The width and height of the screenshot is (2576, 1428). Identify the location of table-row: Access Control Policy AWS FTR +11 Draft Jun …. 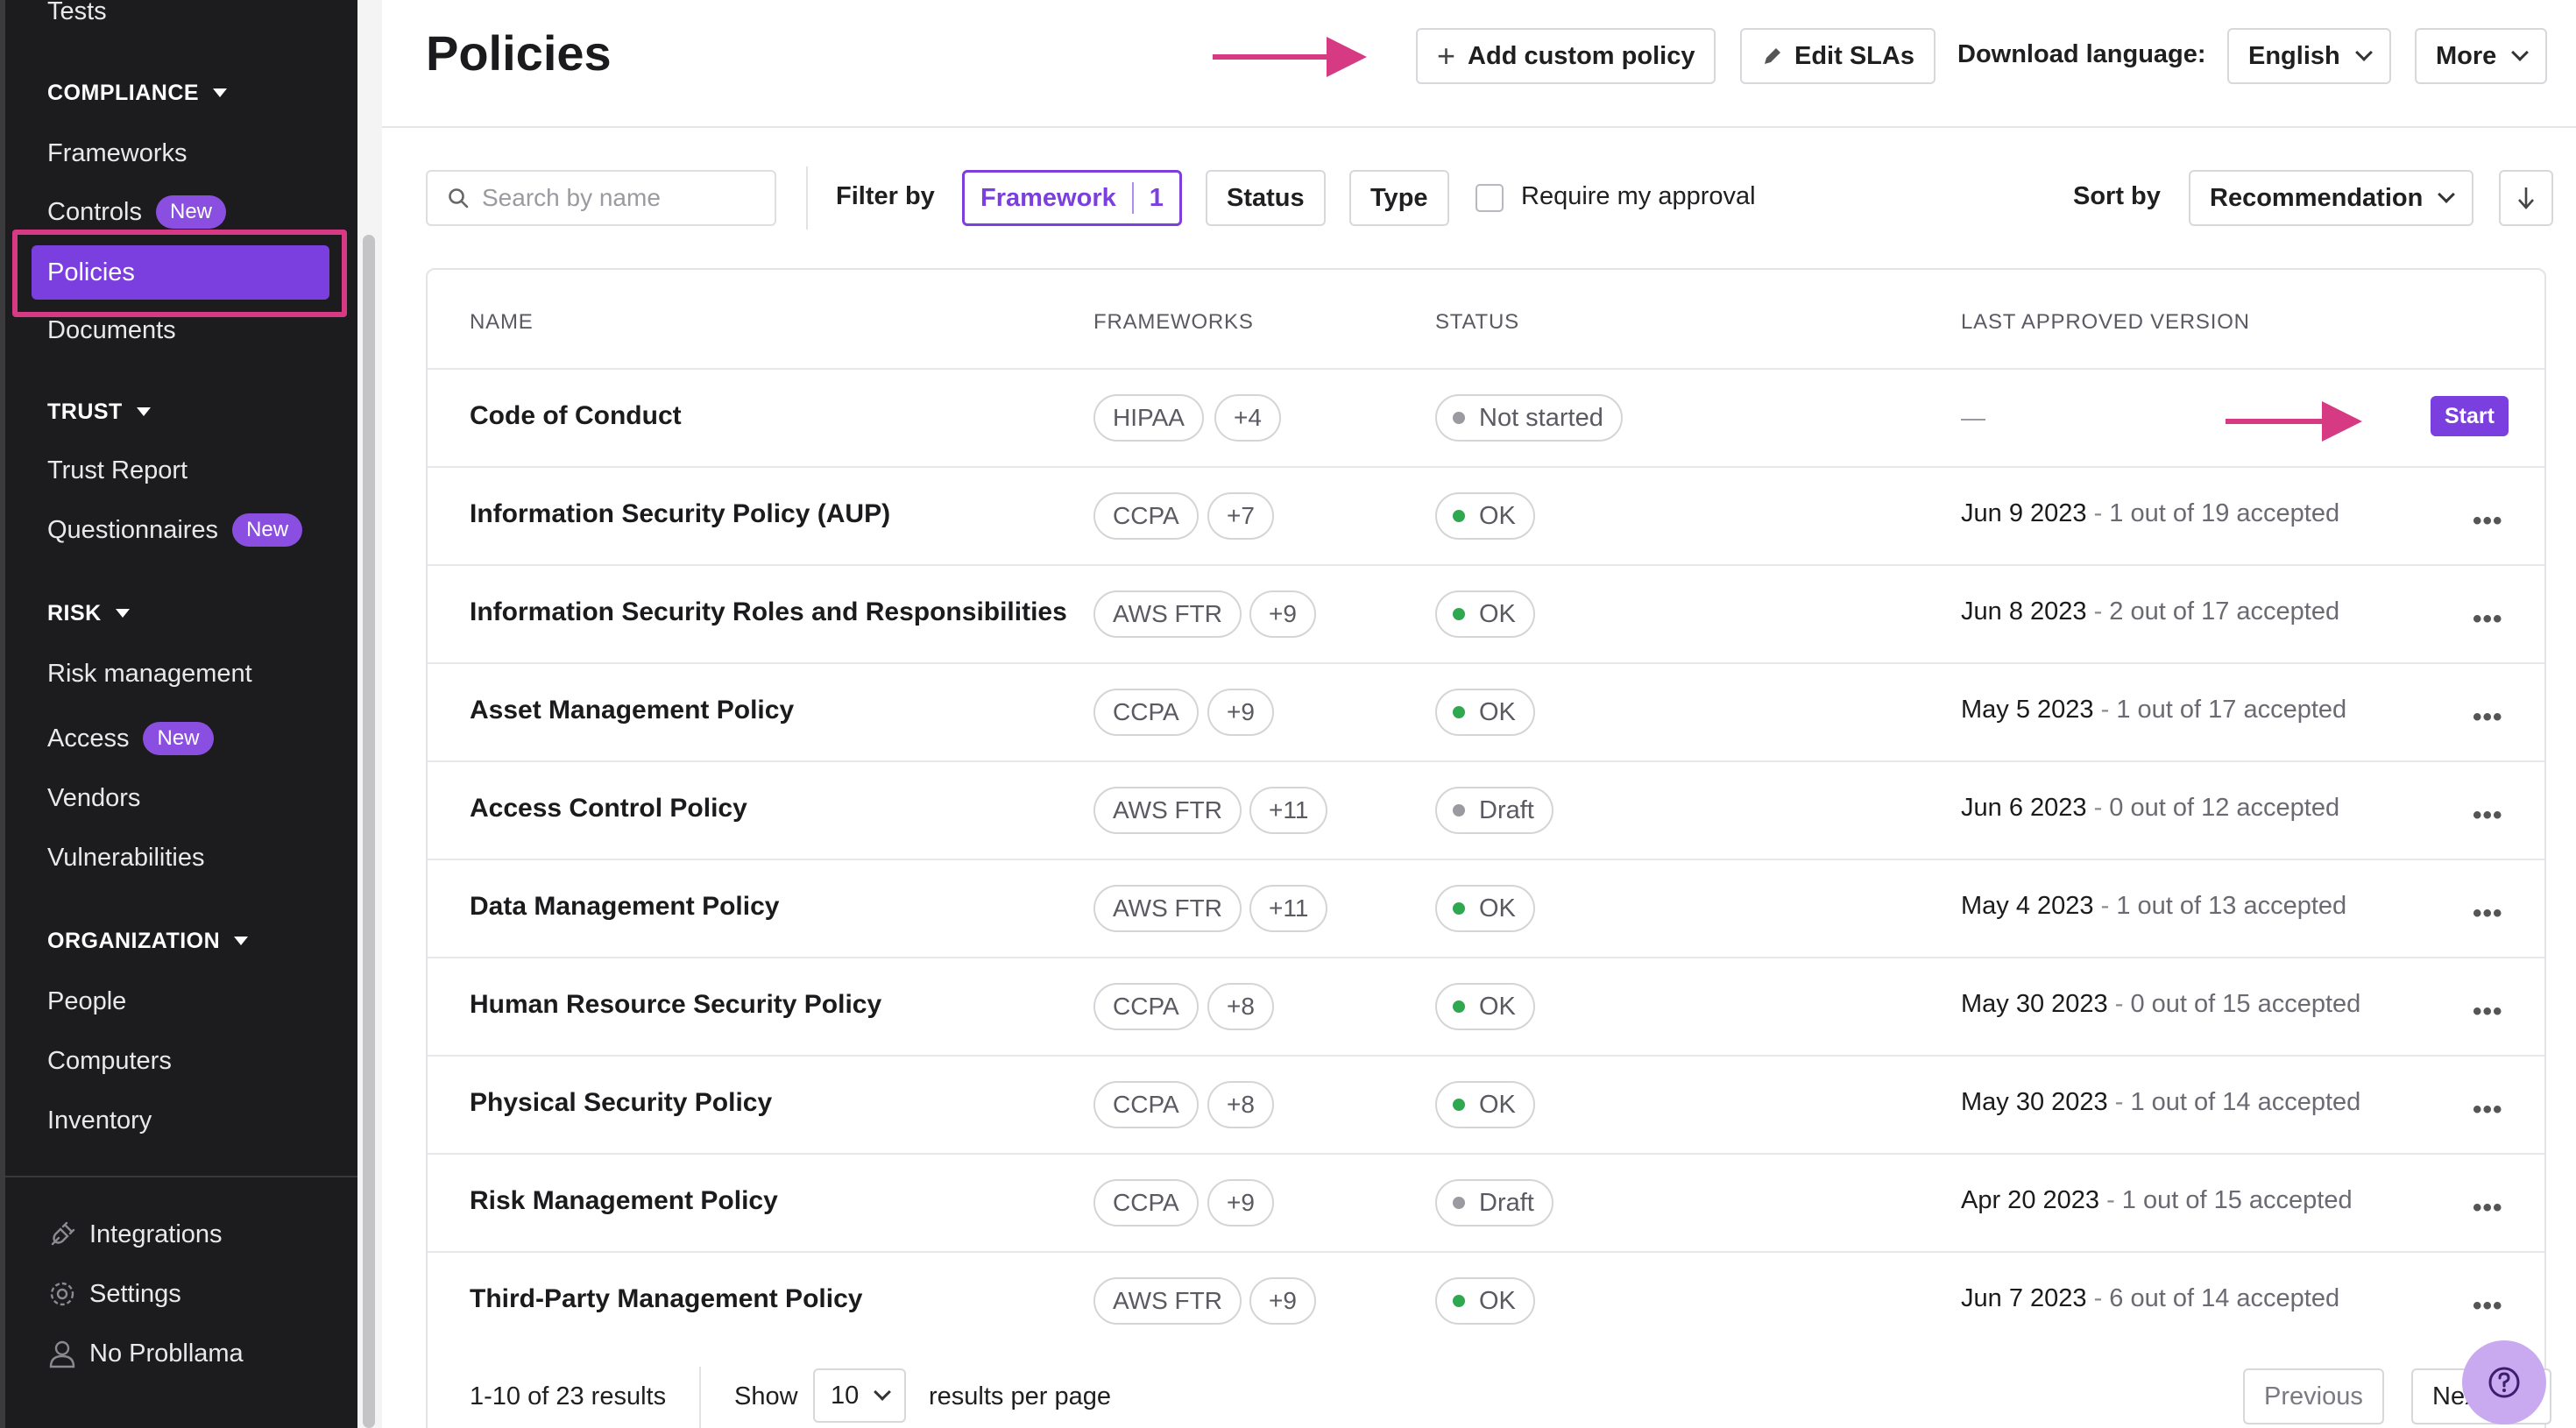
(1486, 809).